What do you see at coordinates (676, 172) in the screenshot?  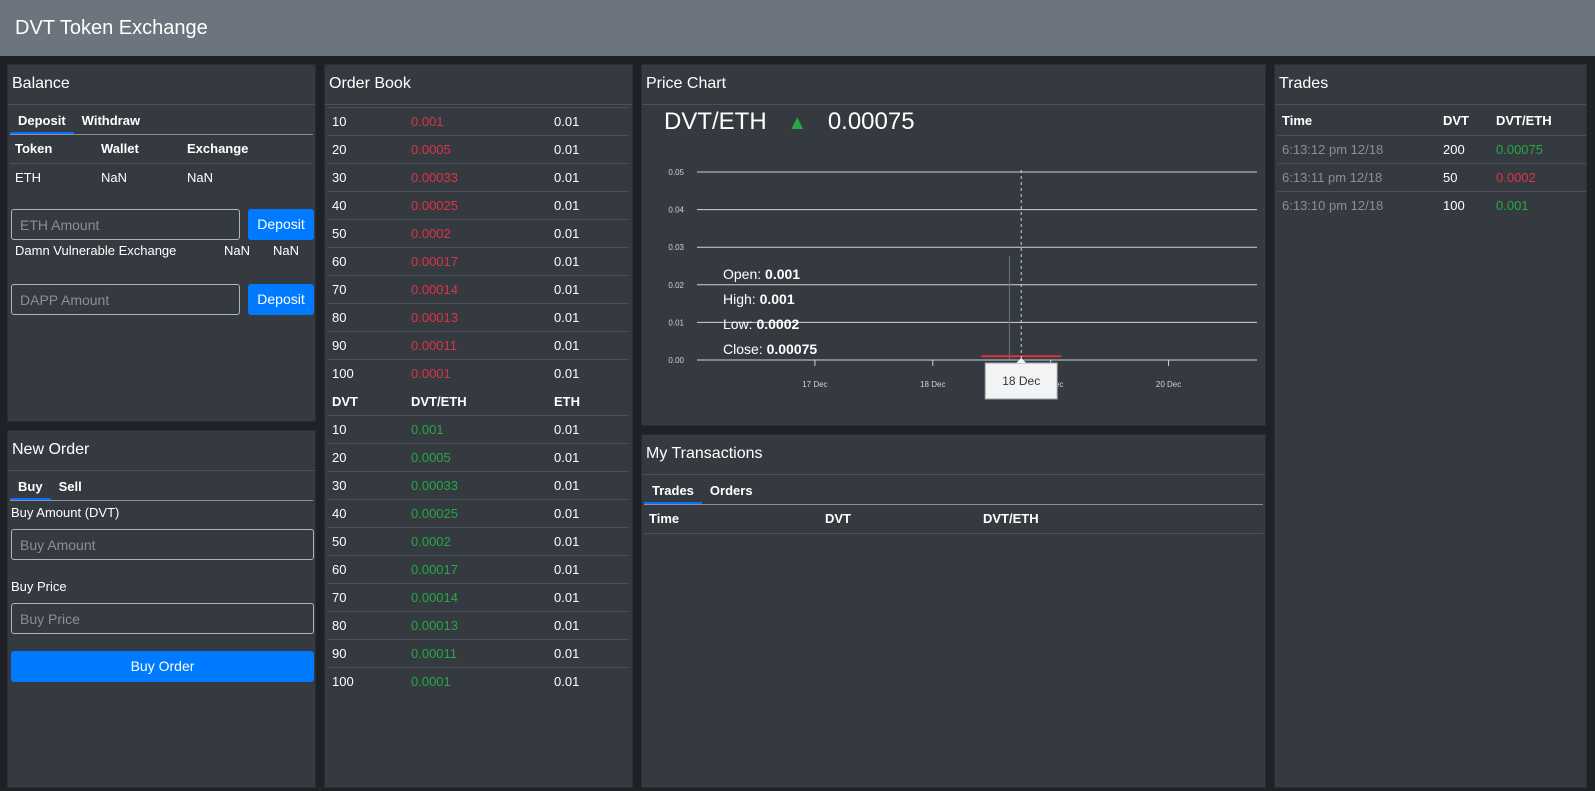 I see `y-tick-label: 0.05` at bounding box center [676, 172].